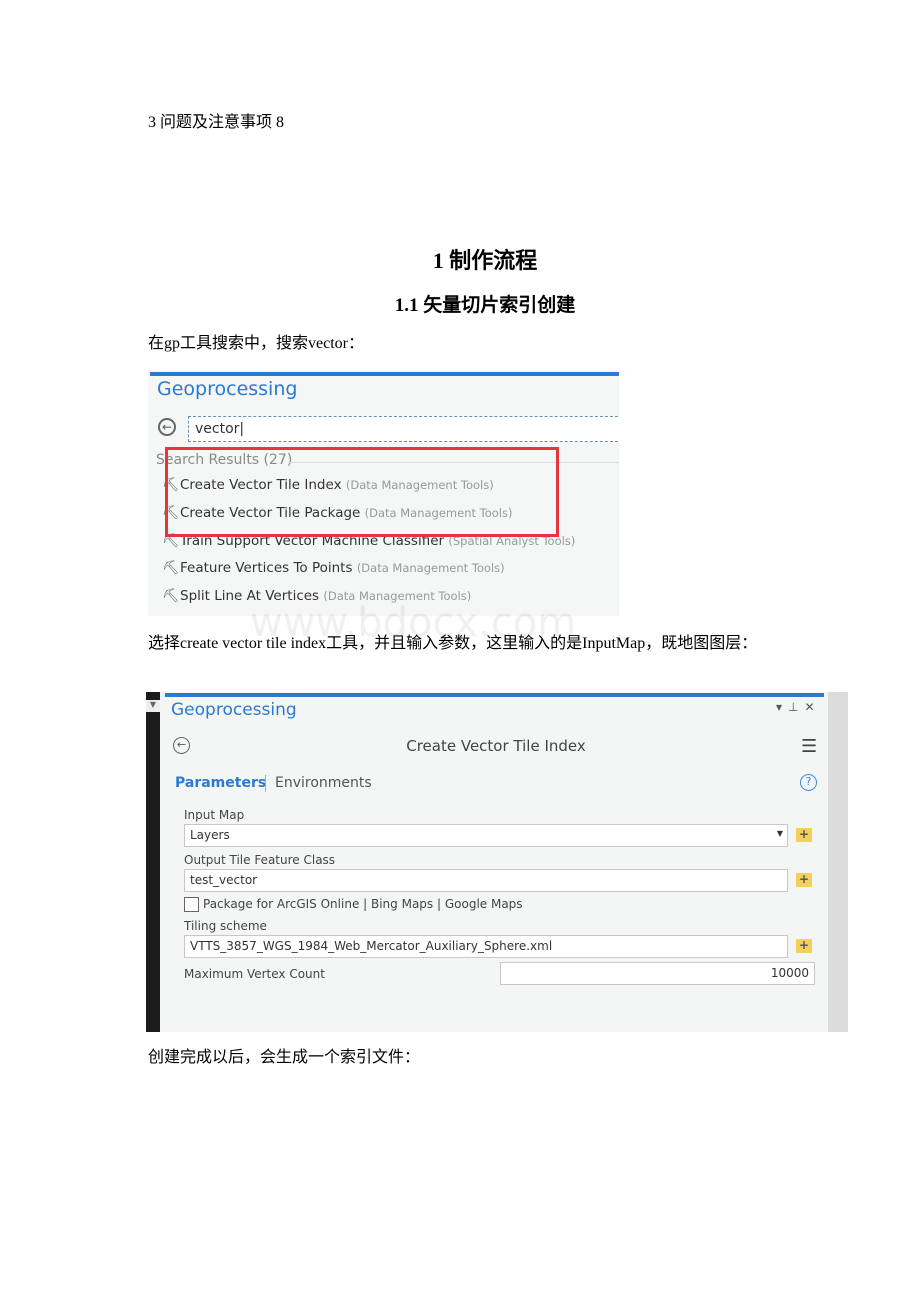  What do you see at coordinates (485, 260) in the screenshot?
I see `heading-1: 1 制作流程` at bounding box center [485, 260].